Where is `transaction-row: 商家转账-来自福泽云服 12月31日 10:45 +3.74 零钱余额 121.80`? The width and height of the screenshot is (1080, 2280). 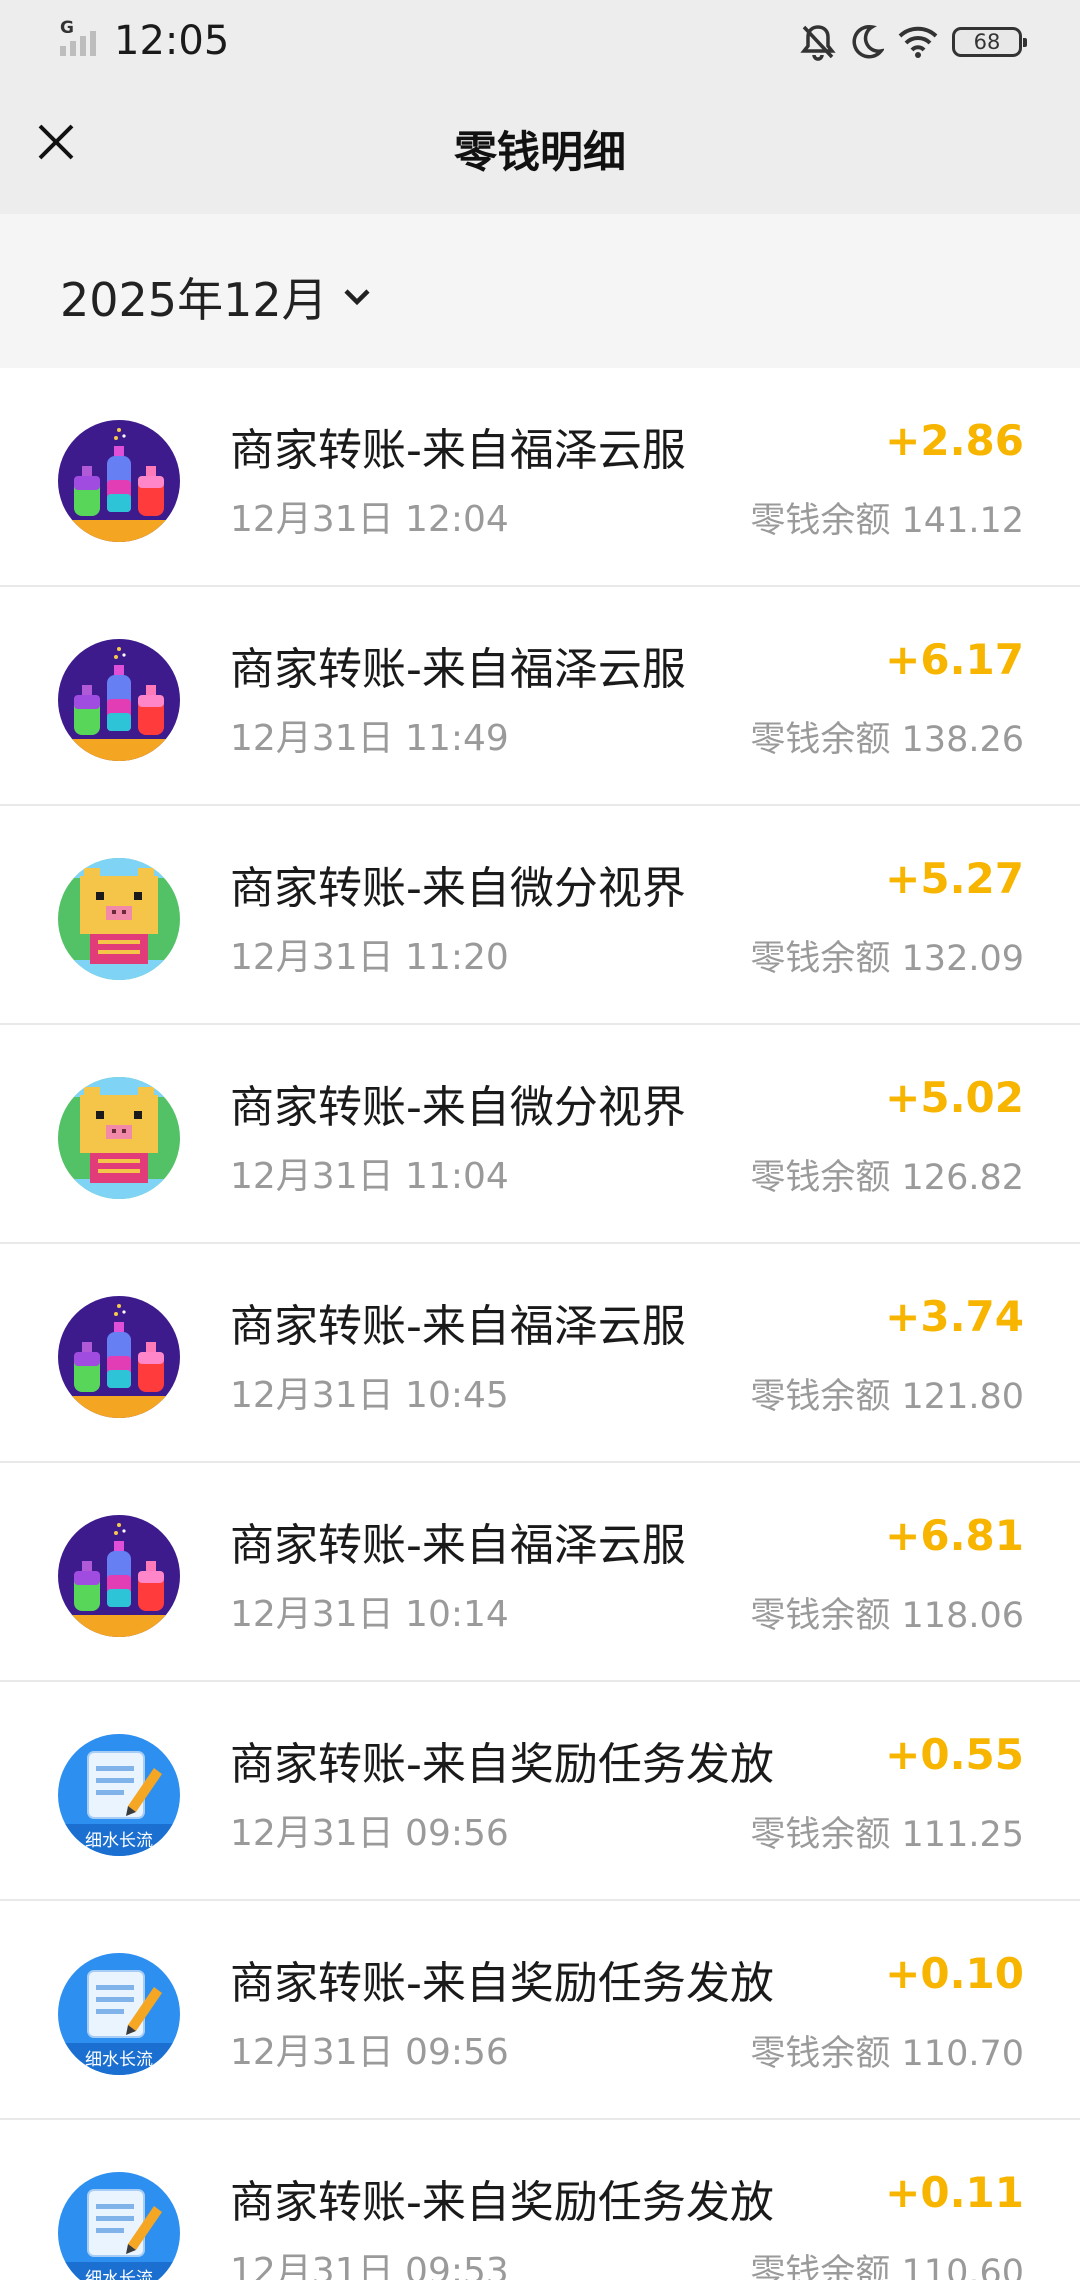
transaction-row: 商家转账-来自福泽云服 12月31日 10:45 +3.74 零钱余额 121.80 is located at coordinates (540, 1353).